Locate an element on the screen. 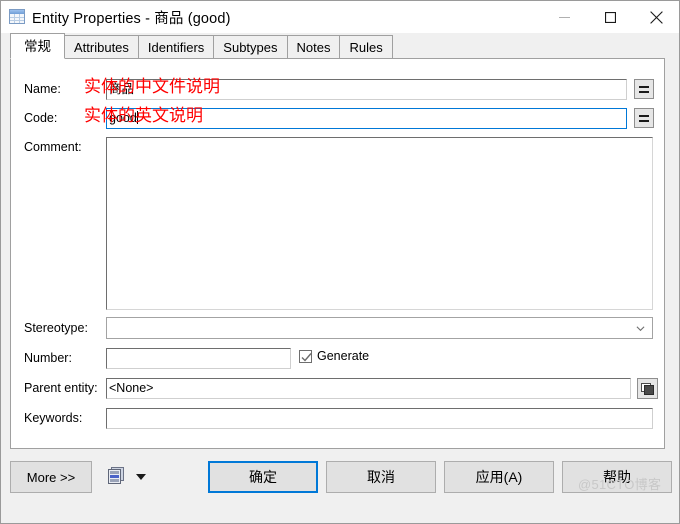 The image size is (680, 524). tab-subtypes: Subtypes is located at coordinates (250, 47).